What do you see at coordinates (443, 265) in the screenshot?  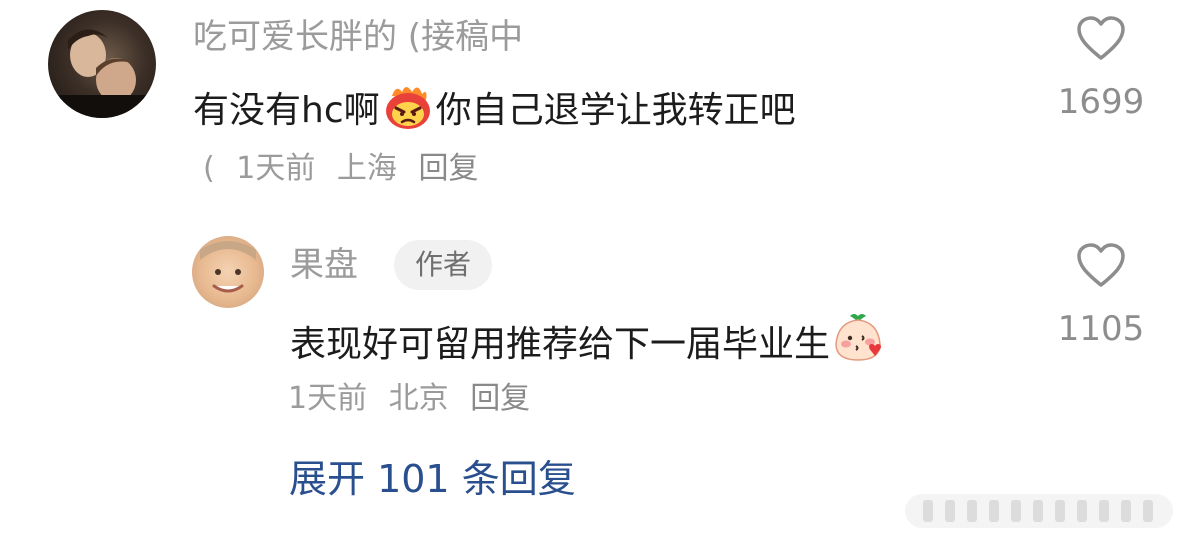 I see `author-badge: 作者` at bounding box center [443, 265].